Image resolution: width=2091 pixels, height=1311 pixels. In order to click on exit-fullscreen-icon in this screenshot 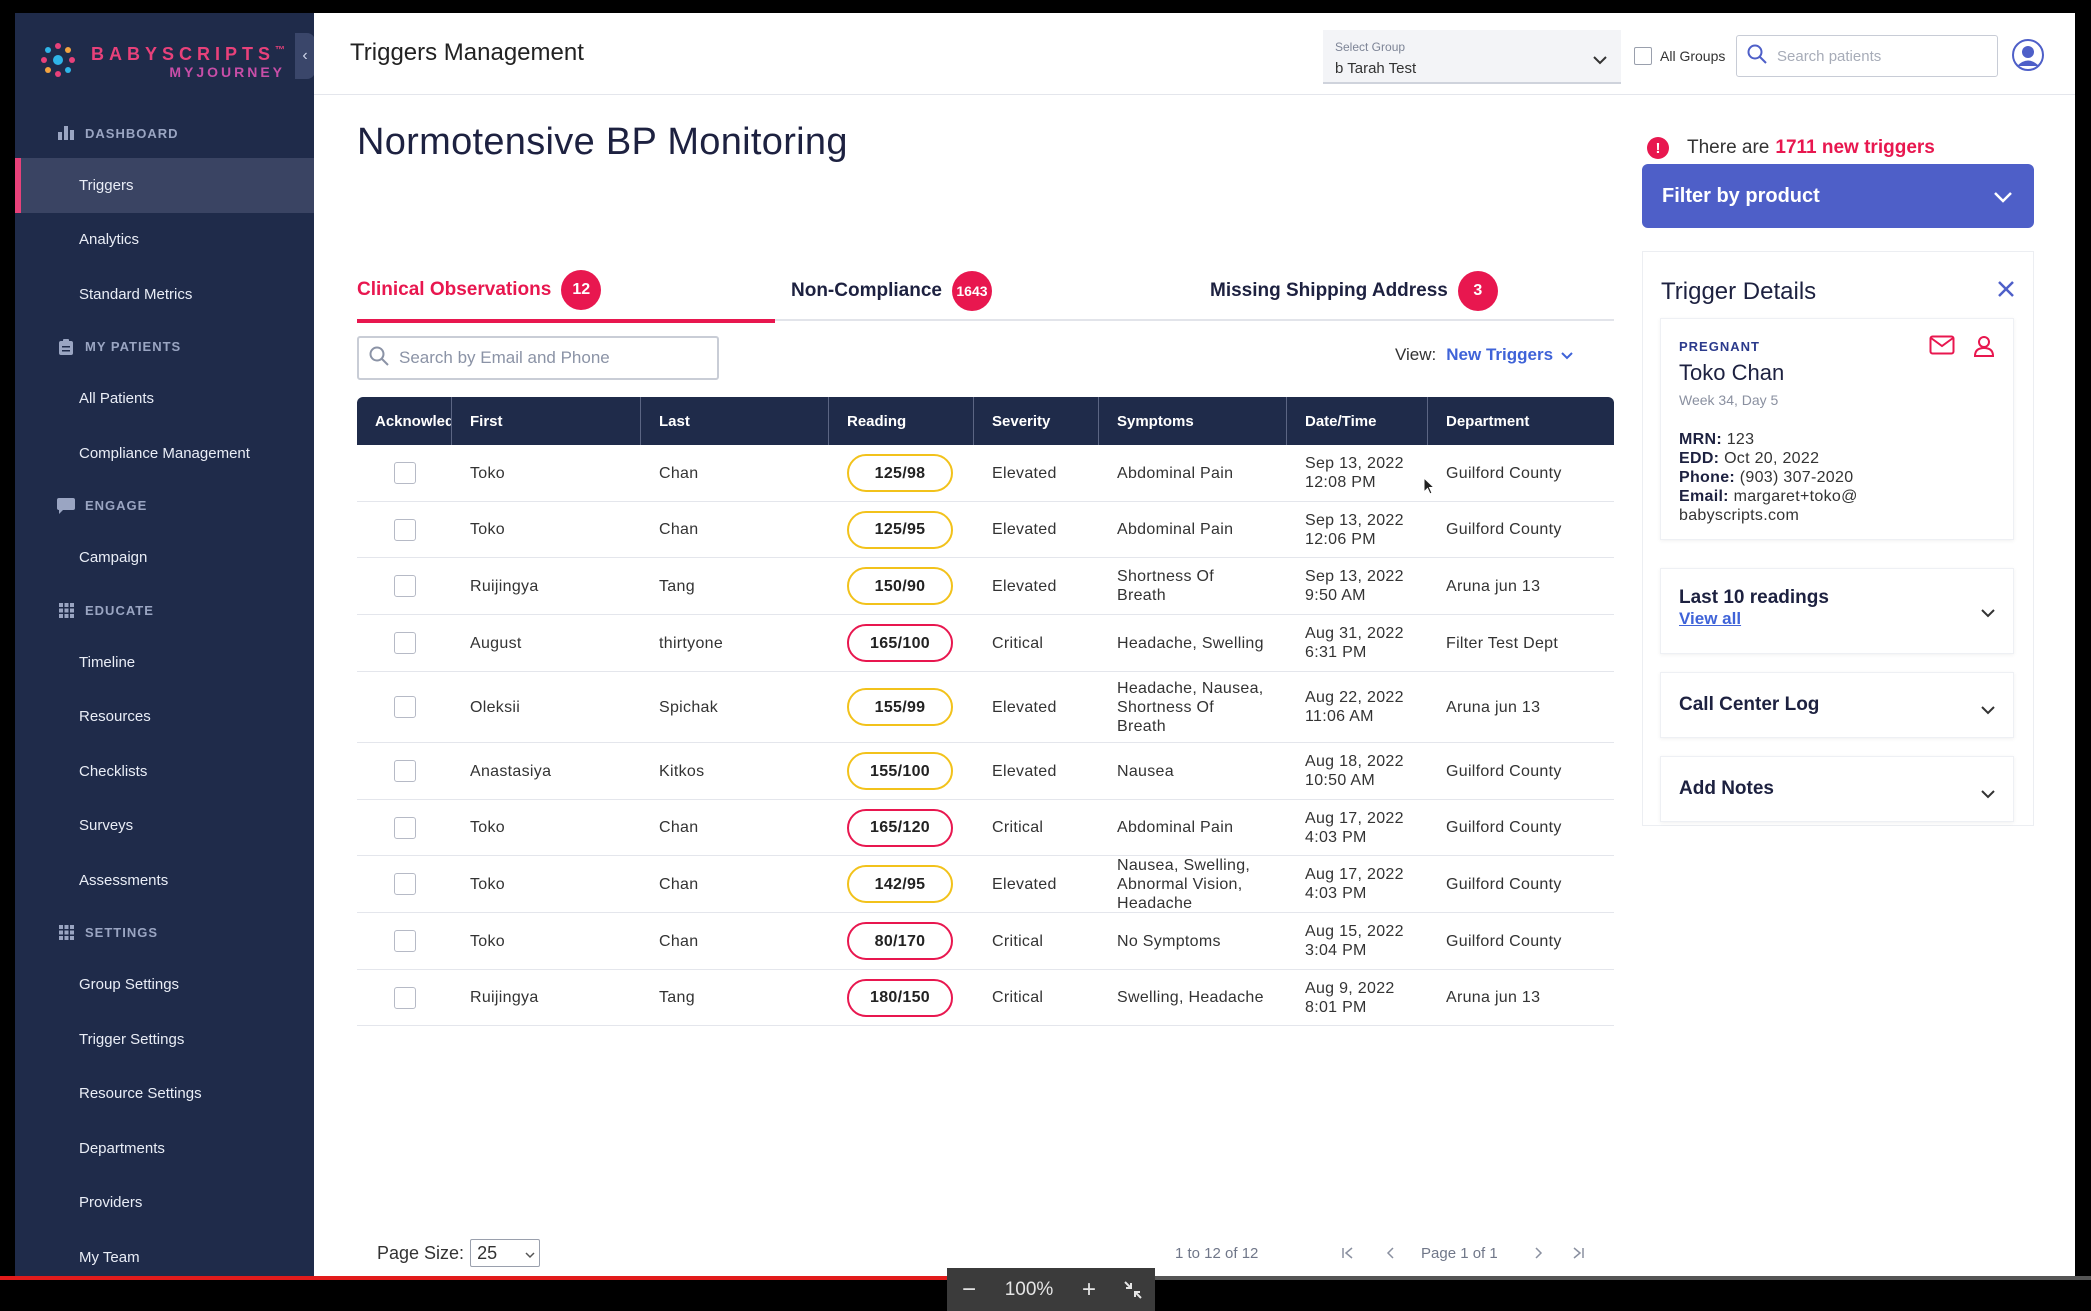, I will do `click(1133, 1290)`.